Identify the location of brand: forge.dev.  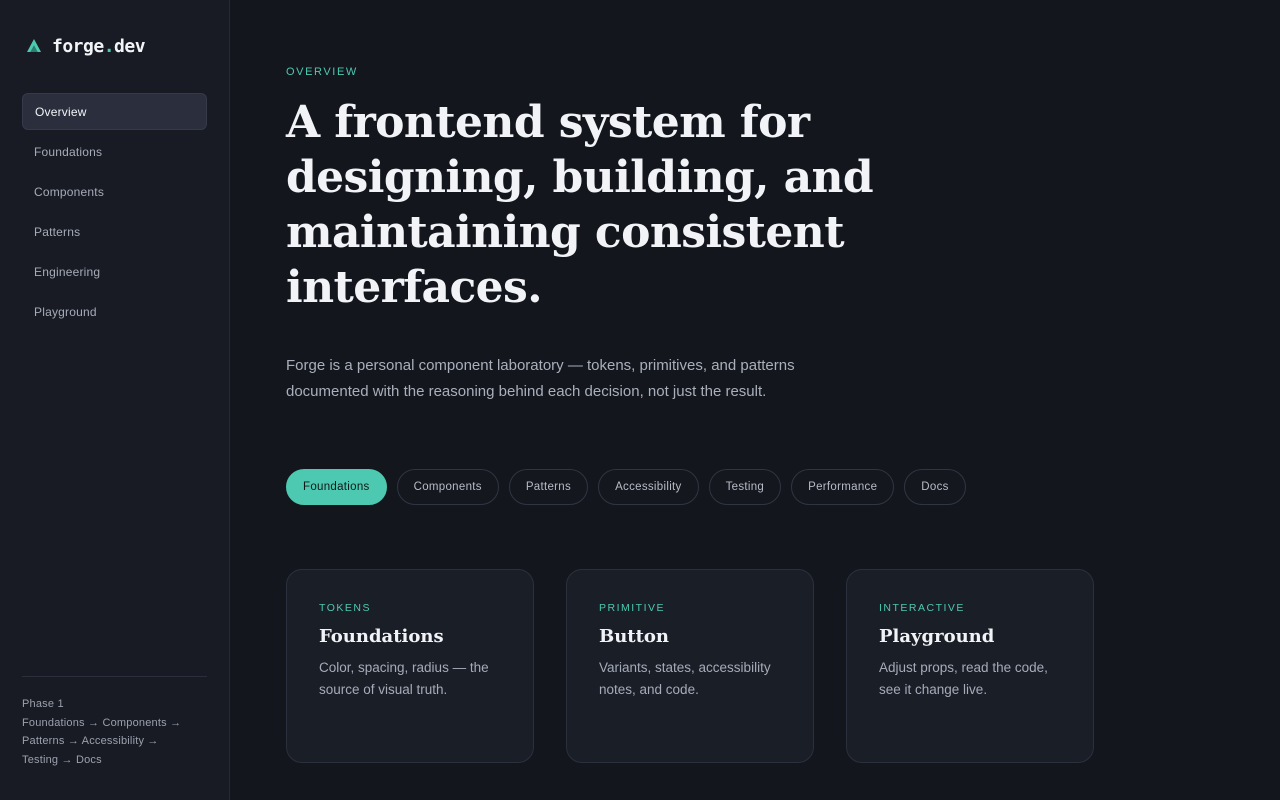
(116, 46).